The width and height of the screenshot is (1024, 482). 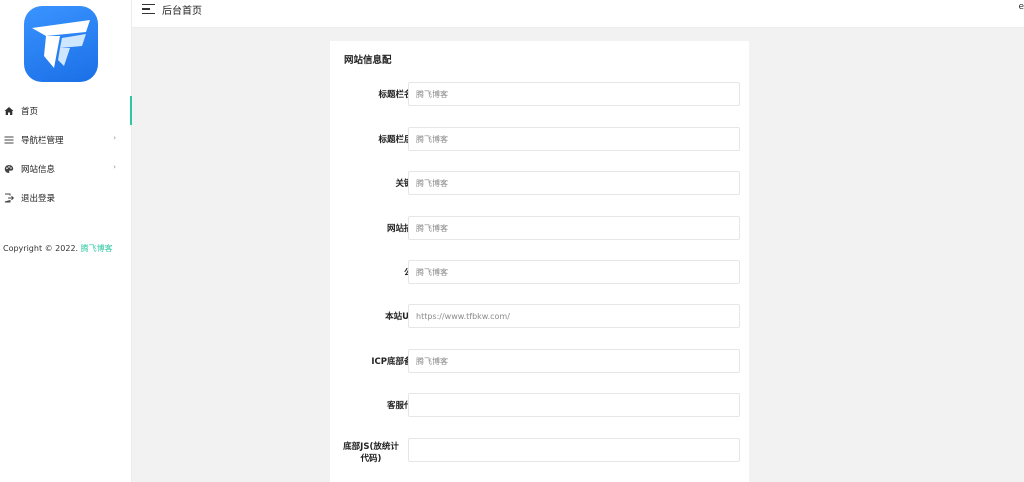 What do you see at coordinates (38, 198) in the screenshot?
I see `sidebar-item-label: 退出登录` at bounding box center [38, 198].